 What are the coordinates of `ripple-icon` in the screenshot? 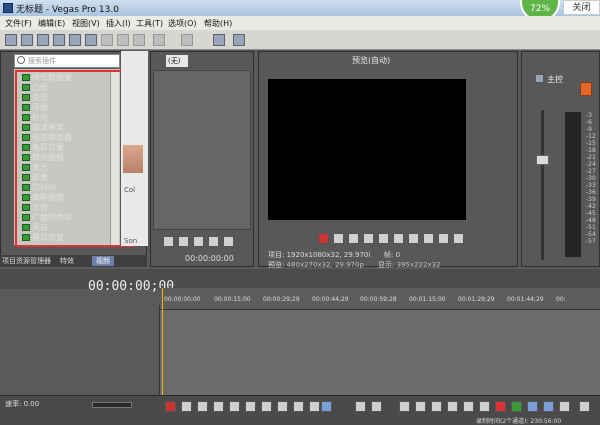 It's located at (564, 406).